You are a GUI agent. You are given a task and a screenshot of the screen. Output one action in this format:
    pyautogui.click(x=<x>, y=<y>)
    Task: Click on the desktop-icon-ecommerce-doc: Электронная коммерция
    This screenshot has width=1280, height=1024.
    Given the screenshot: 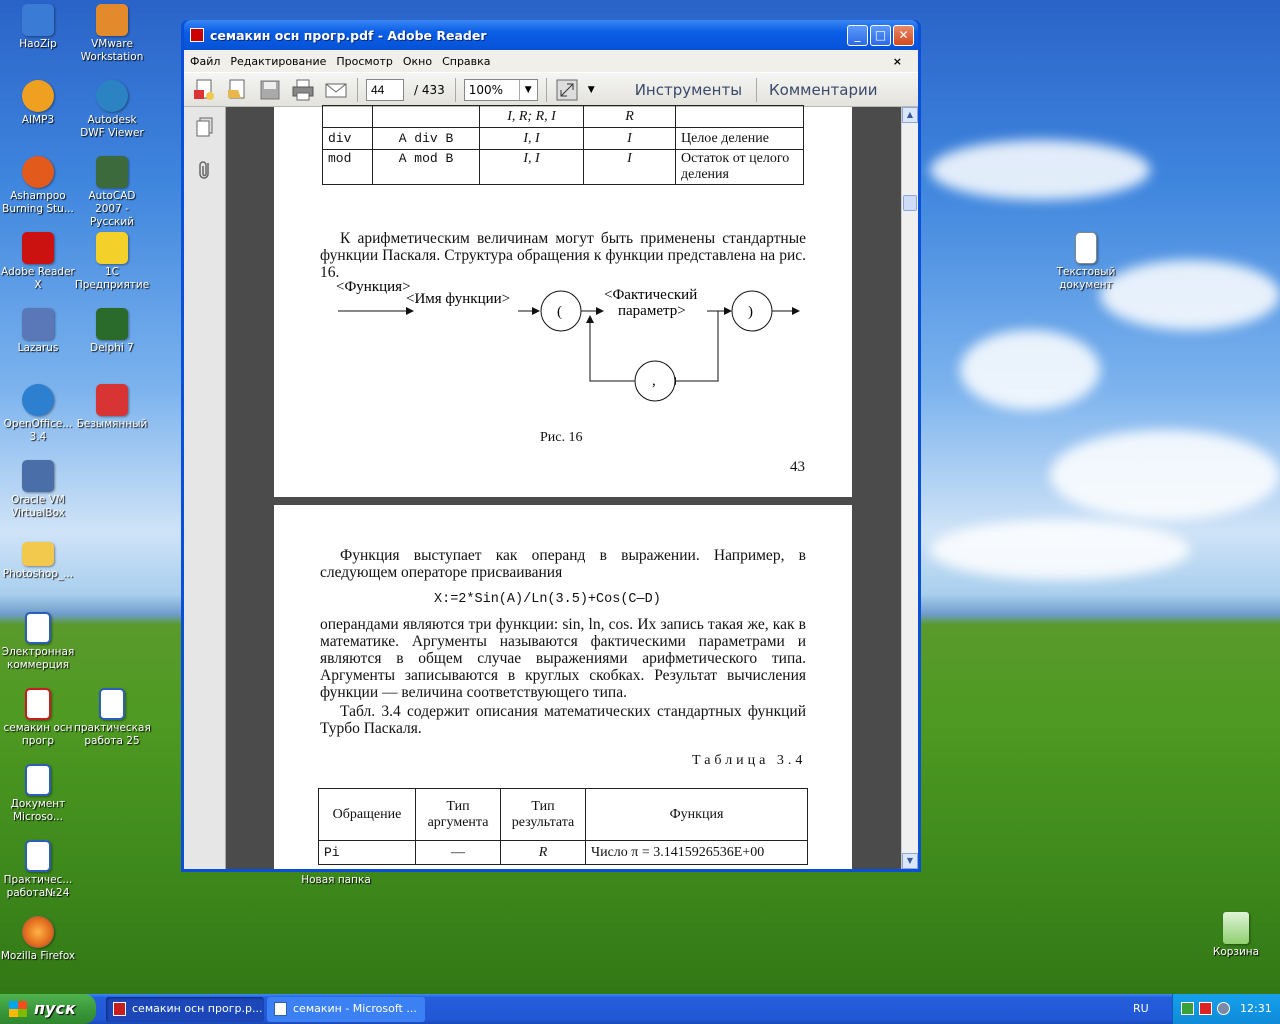 What is the action you would take?
    pyautogui.click(x=38, y=642)
    